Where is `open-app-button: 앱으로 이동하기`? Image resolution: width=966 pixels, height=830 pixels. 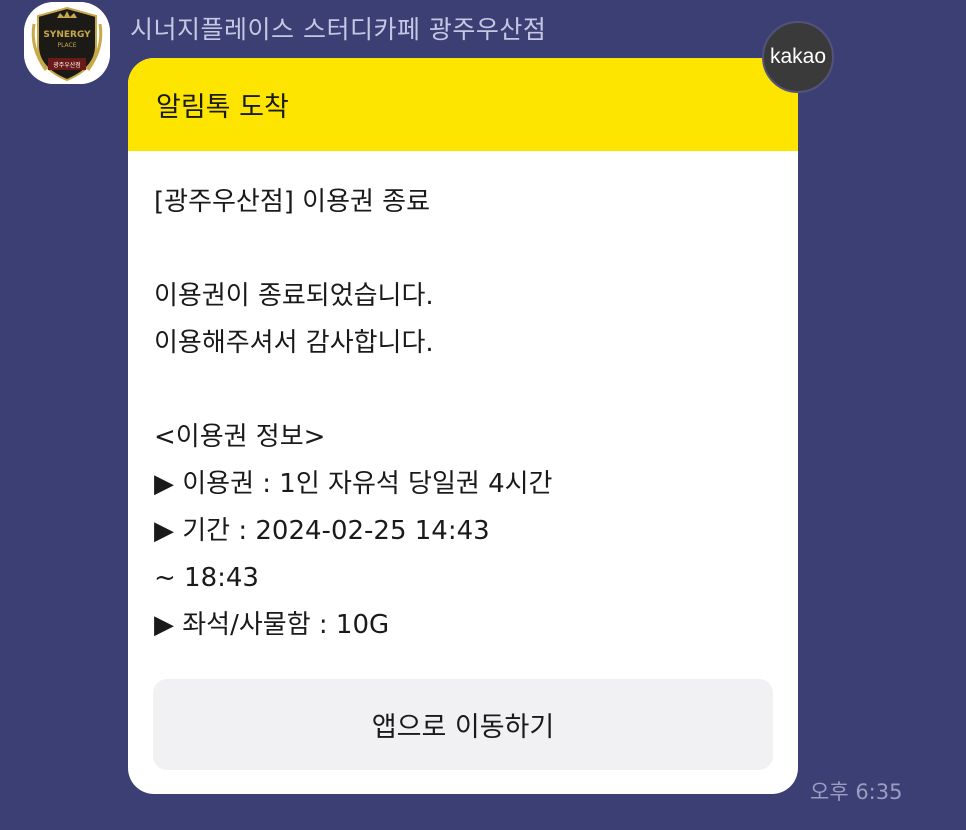
open-app-button: 앱으로 이동하기 is located at coordinates (463, 724).